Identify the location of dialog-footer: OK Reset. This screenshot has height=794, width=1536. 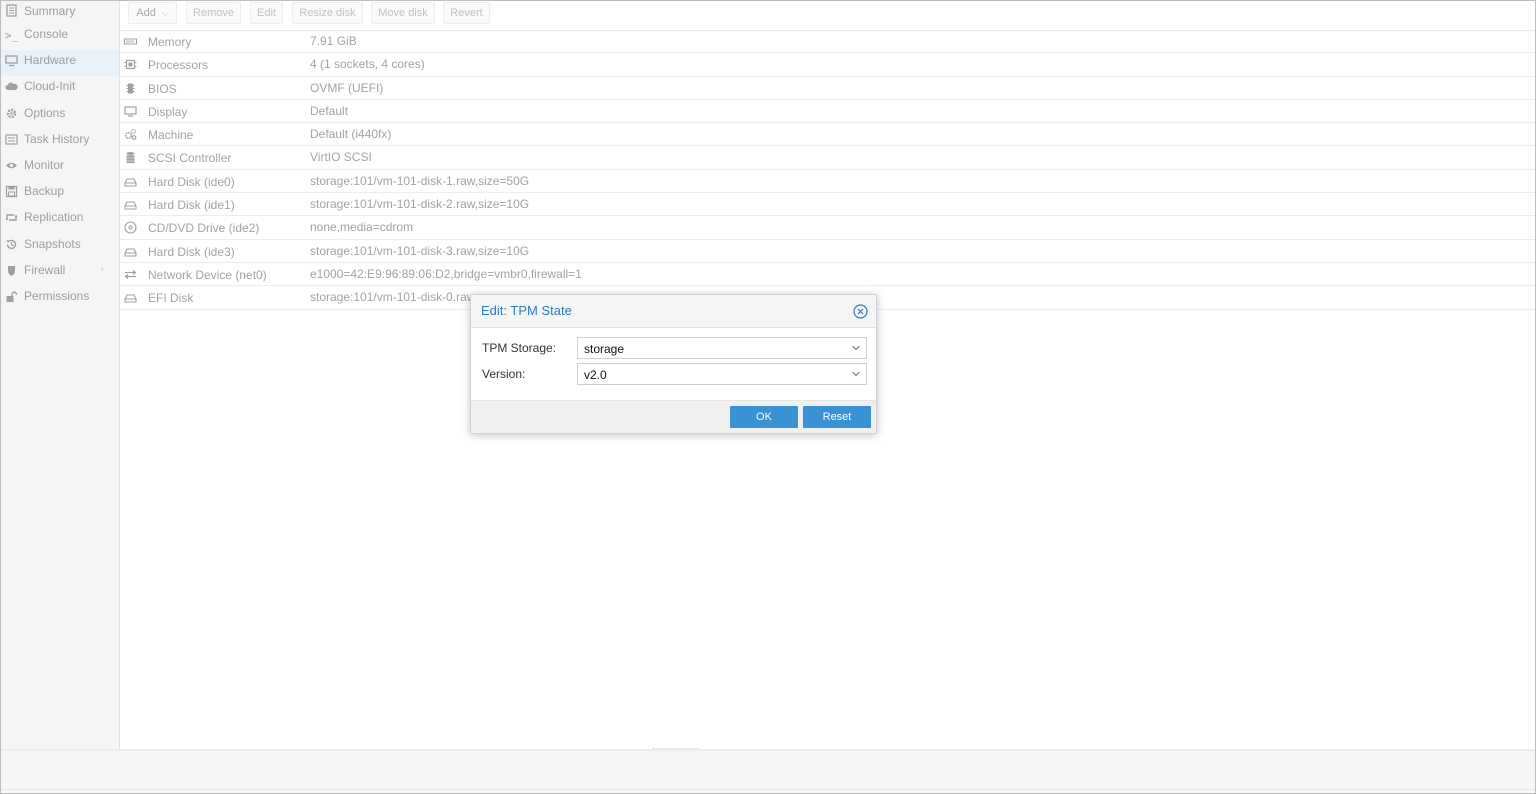
(673, 416).